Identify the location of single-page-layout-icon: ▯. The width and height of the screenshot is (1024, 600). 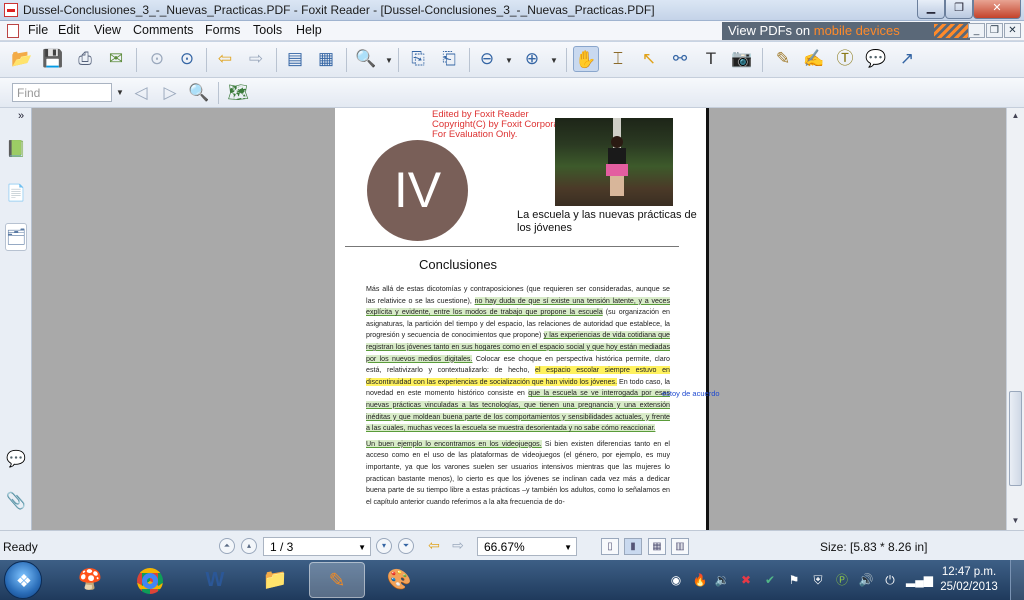
(610, 546).